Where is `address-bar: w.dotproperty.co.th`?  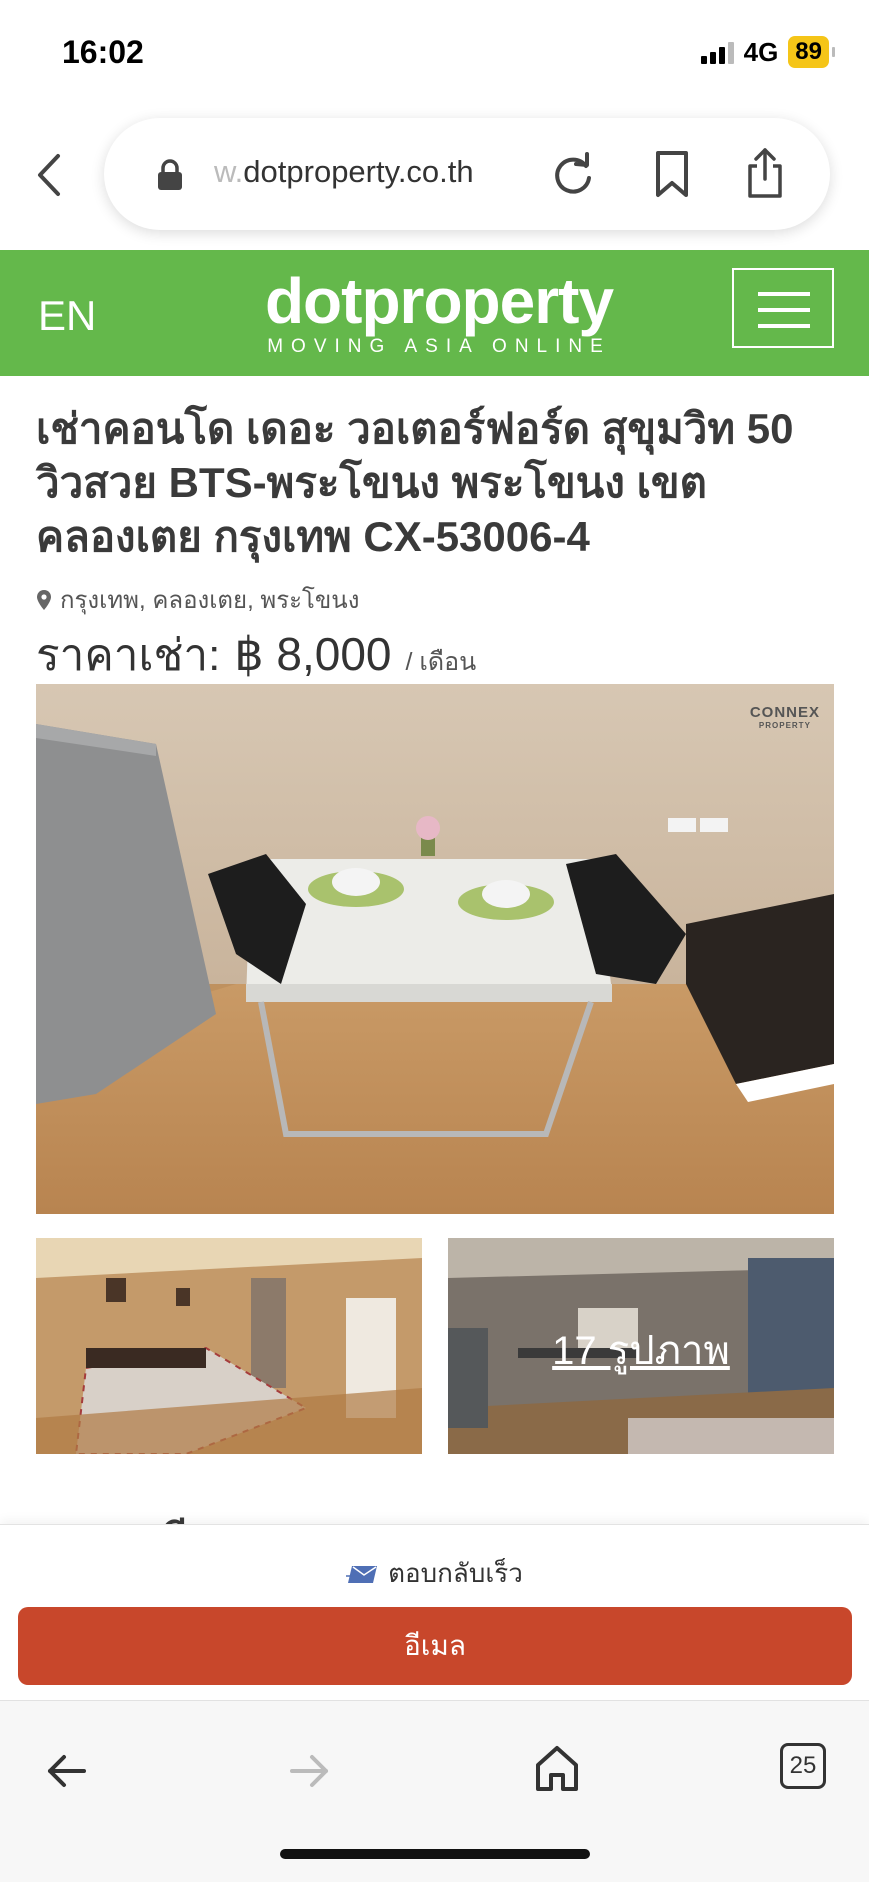
address-bar: w.dotproperty.co.th is located at coordinates (467, 174).